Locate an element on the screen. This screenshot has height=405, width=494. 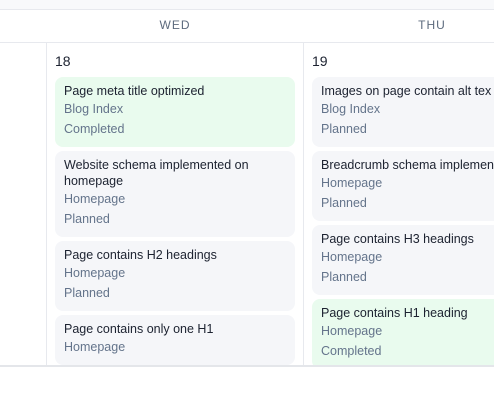
task-title: Page contains H3 headings is located at coordinates (397, 239).